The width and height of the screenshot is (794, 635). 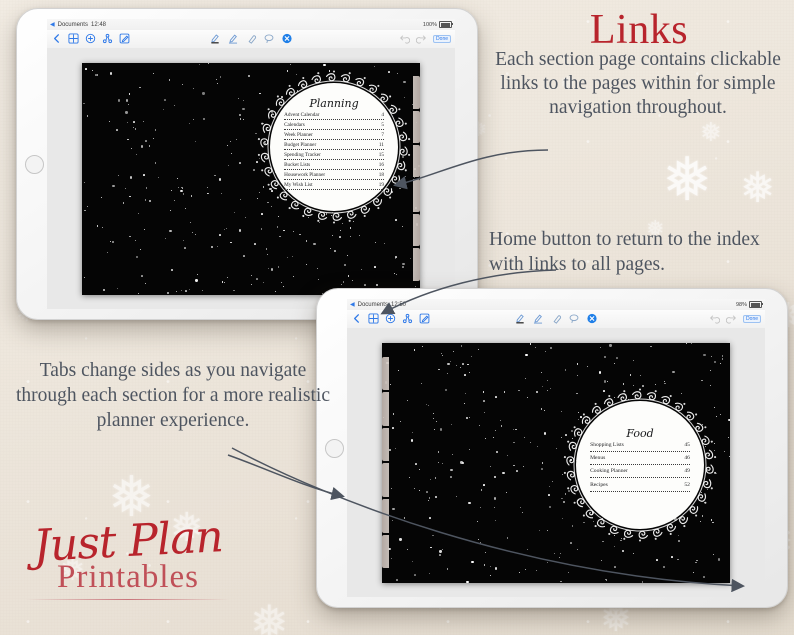 I want to click on index-link-row: Cooking Planner 49, so click(x=640, y=473).